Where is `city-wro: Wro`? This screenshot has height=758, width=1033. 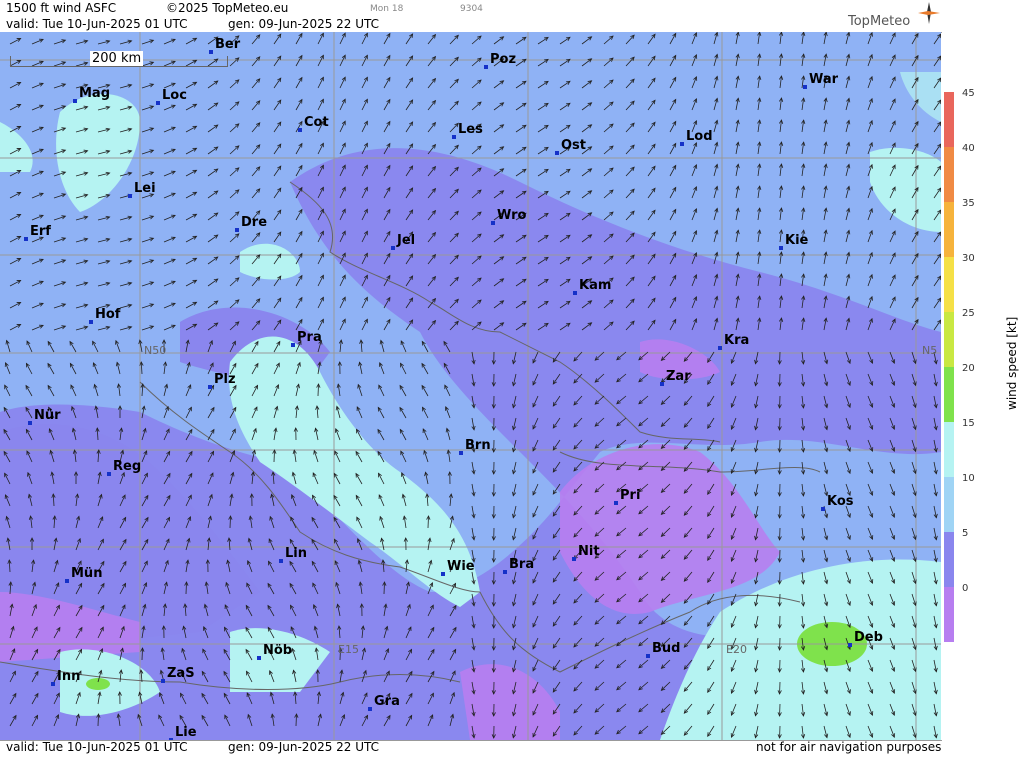
city-wro: Wro is located at coordinates (511, 215).